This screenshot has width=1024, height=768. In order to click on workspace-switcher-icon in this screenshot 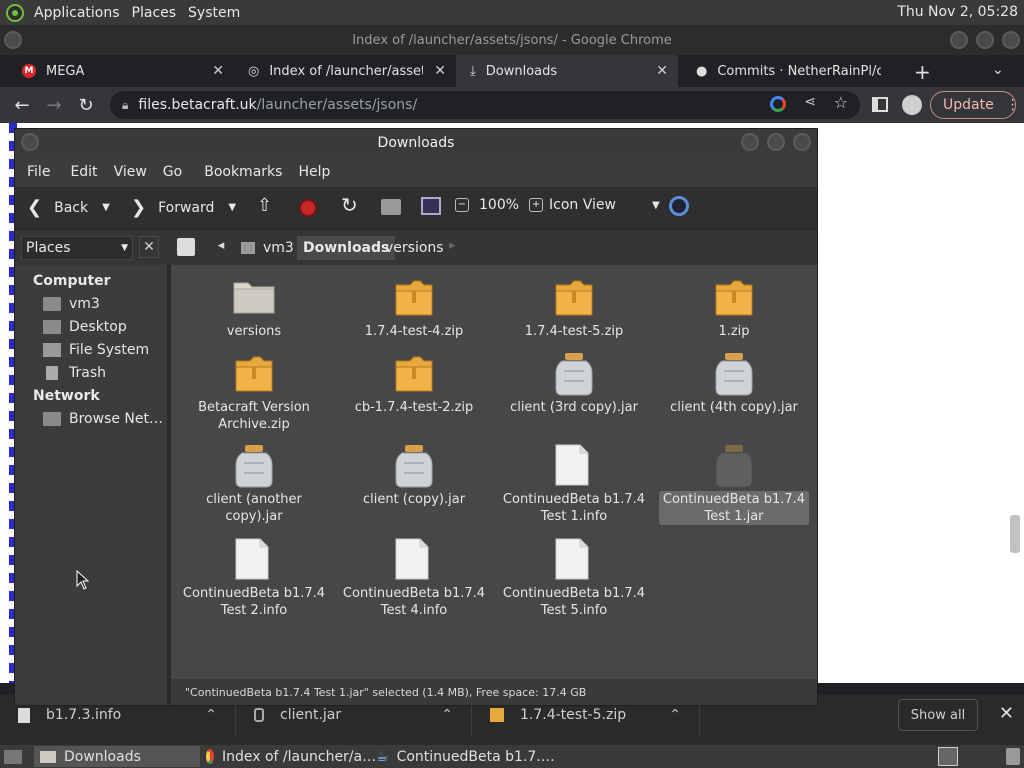, I will do `click(948, 756)`.